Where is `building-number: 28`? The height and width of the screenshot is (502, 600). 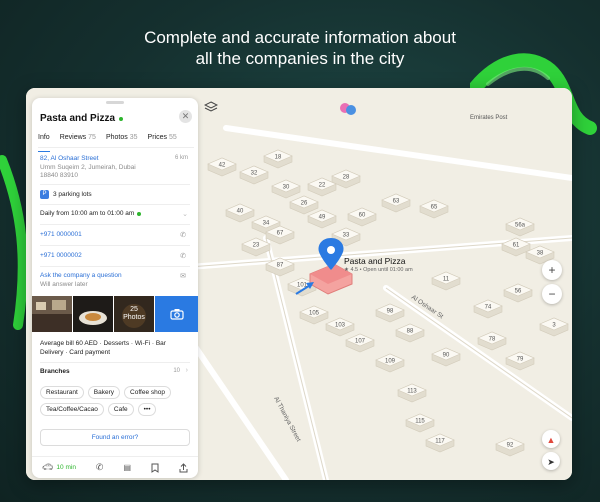 building-number: 28 is located at coordinates (346, 178).